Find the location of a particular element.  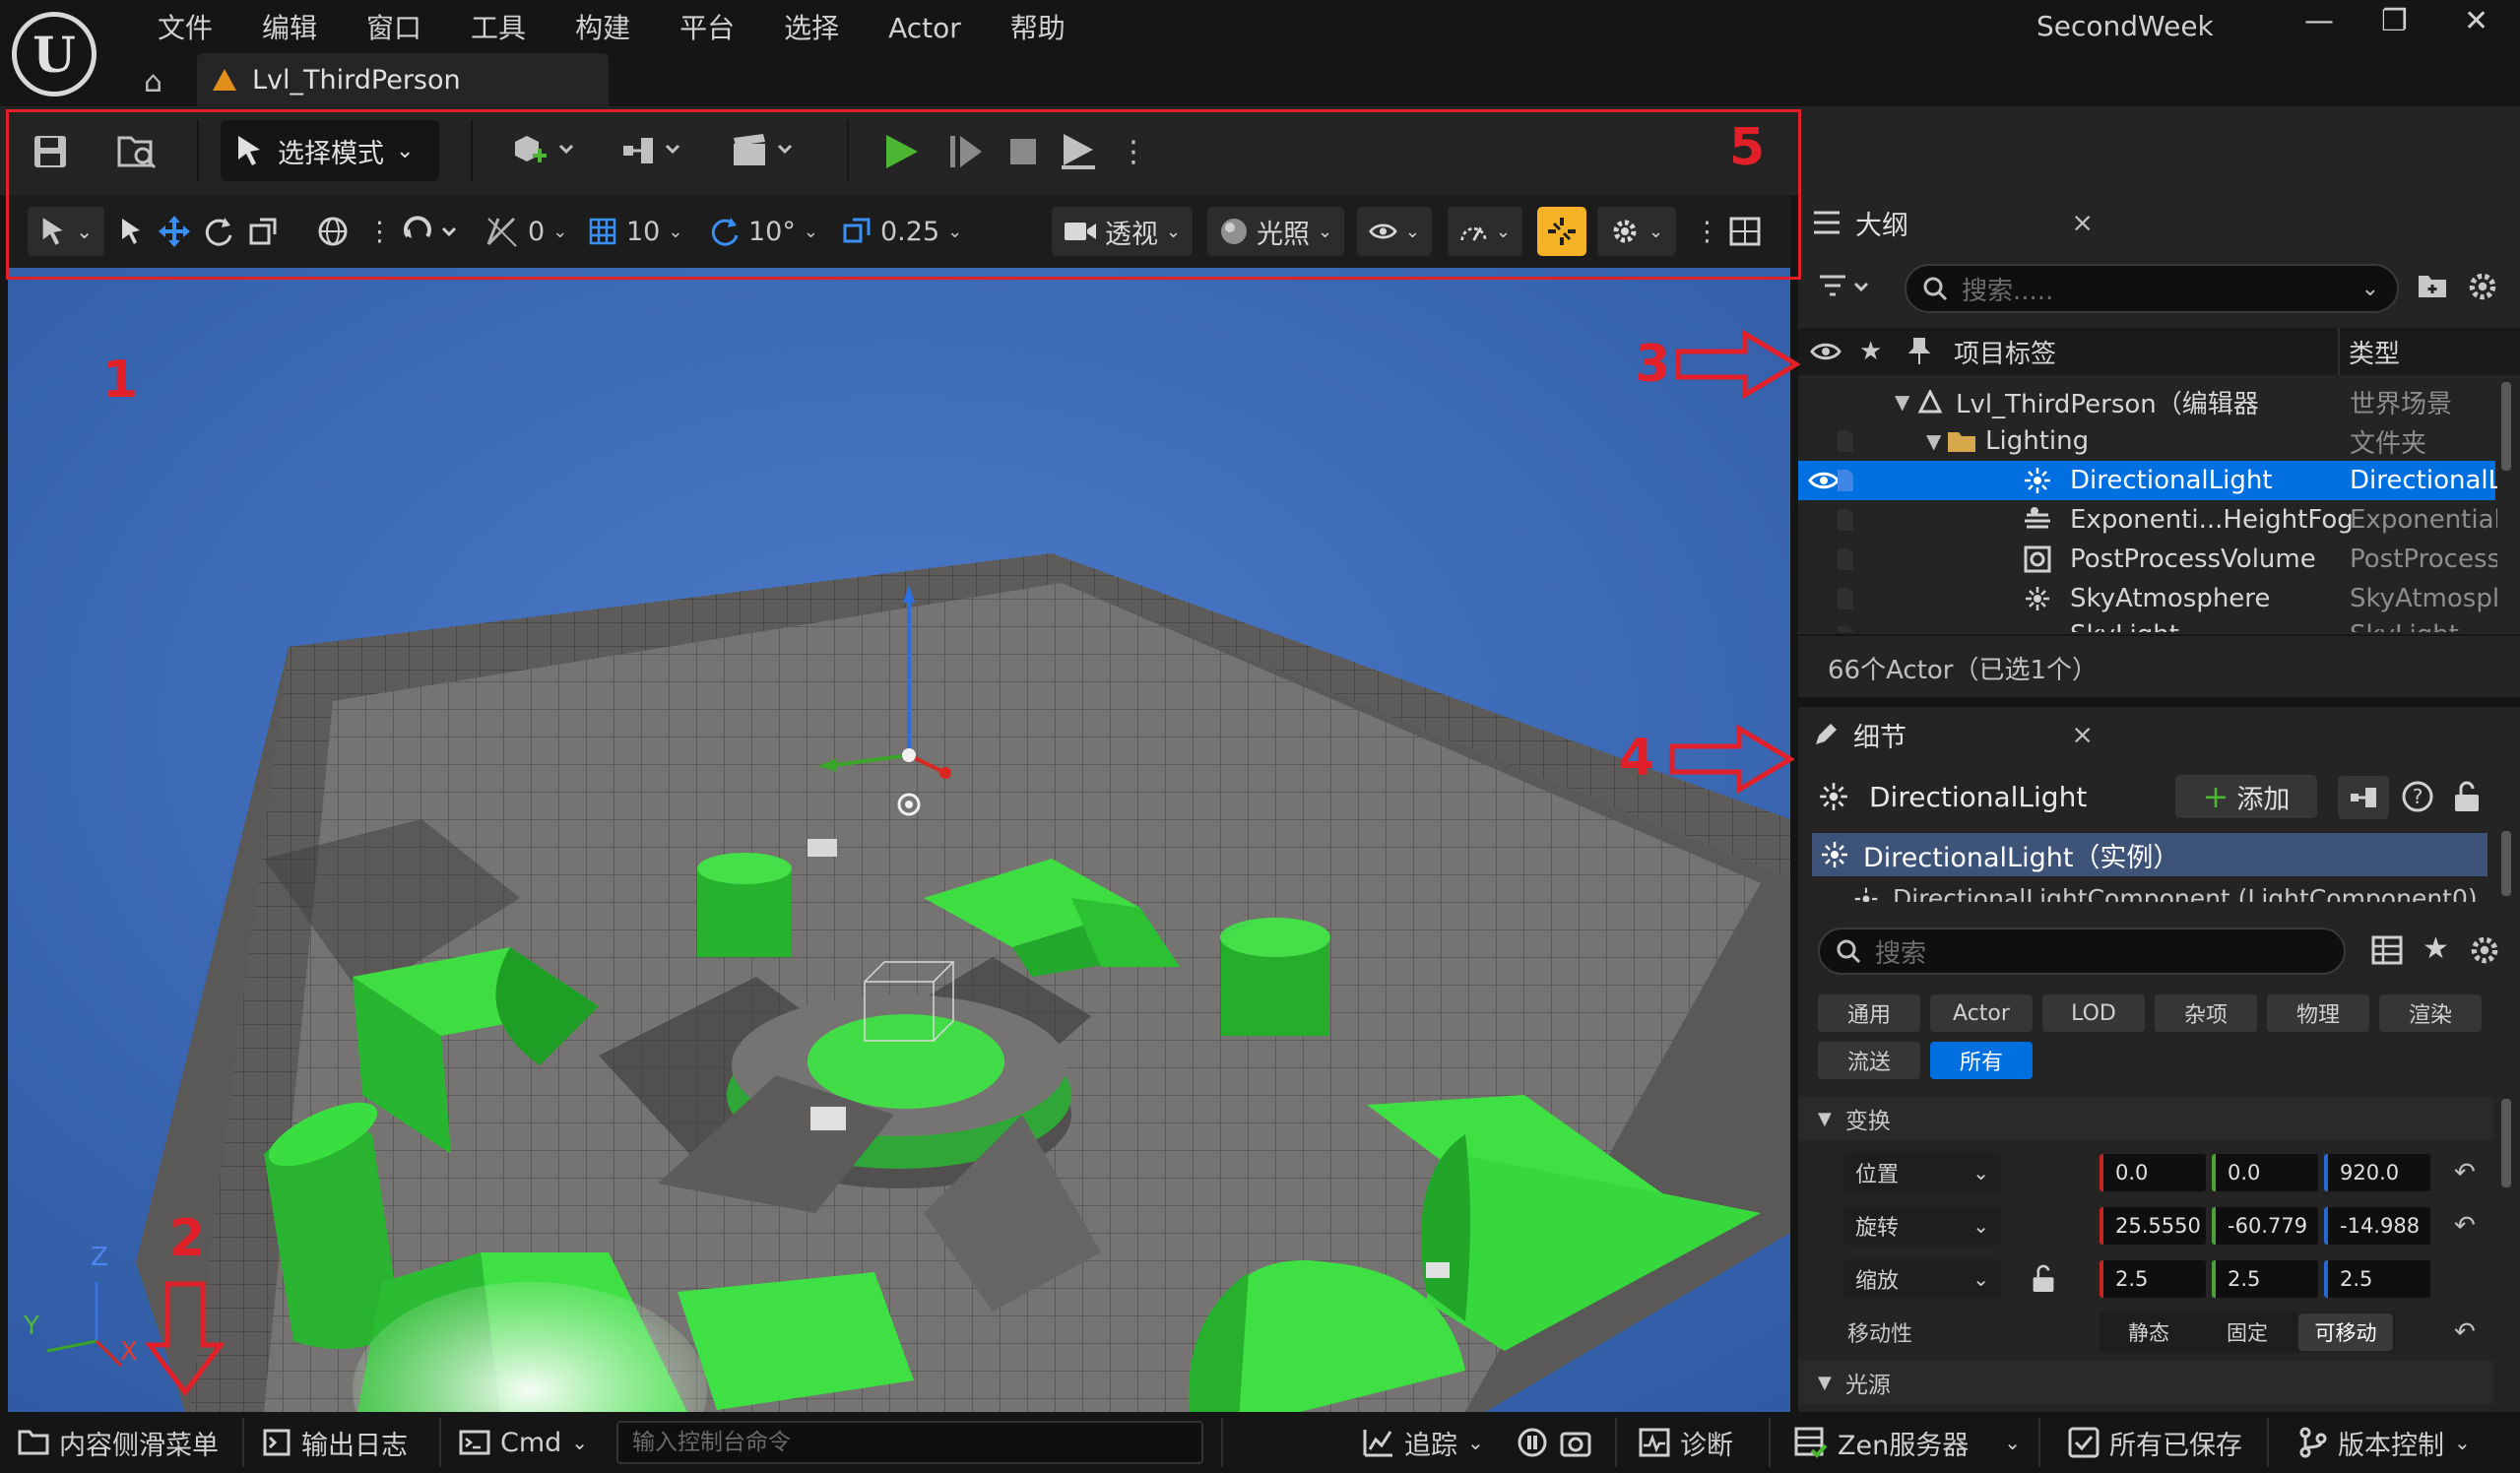

outliner-row-skyatmosphere: SkyAtmosphere SkyAtmospl is located at coordinates (2147, 598).